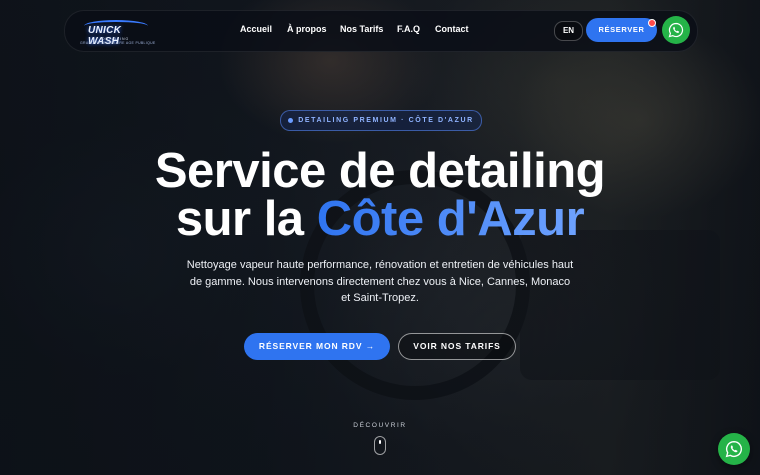 This screenshot has height=475, width=760. I want to click on nav-link-a-propos: À propos, so click(307, 29).